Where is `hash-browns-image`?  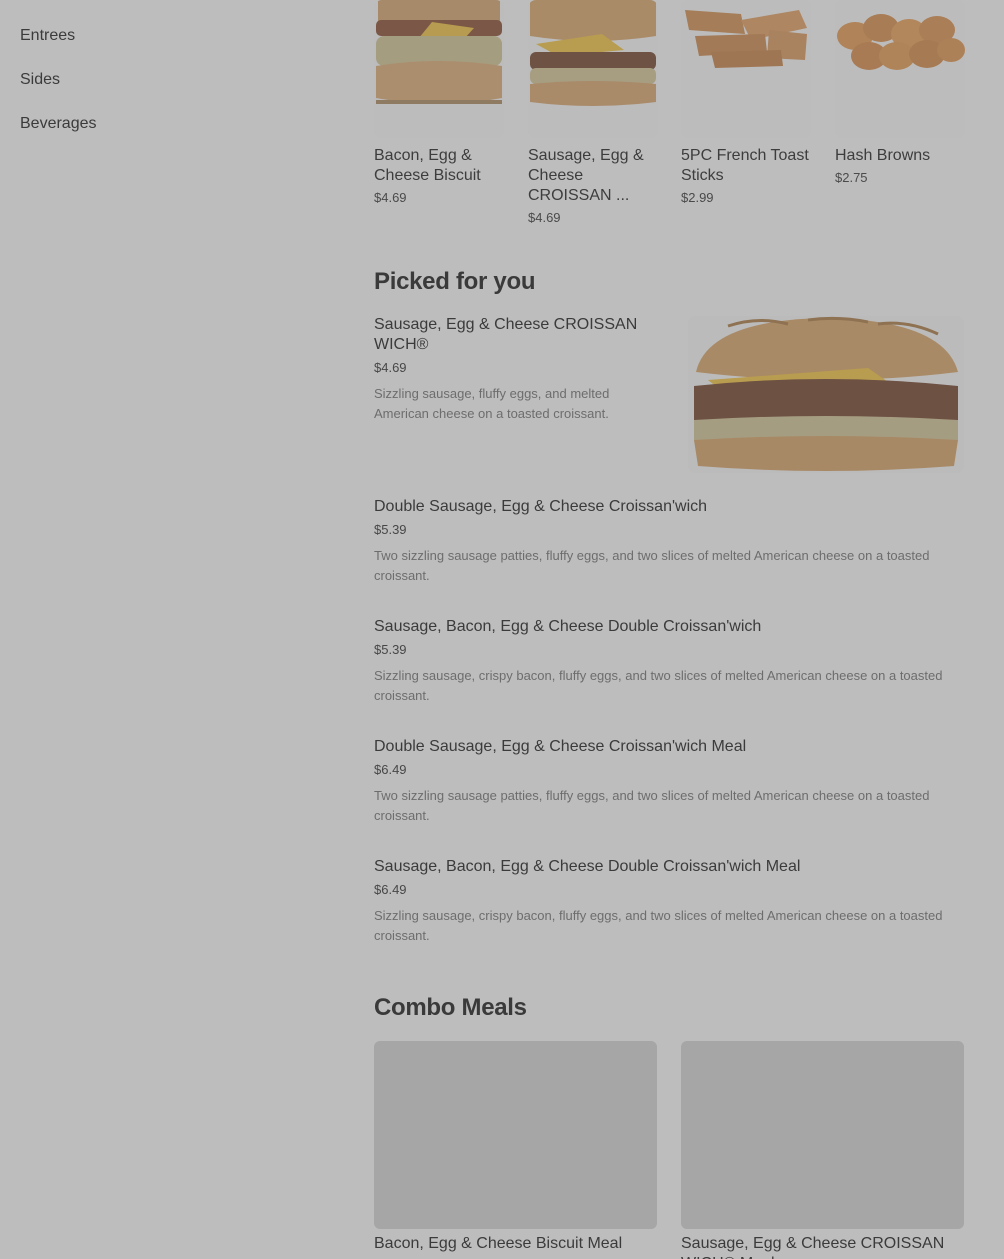
hash-browns-image is located at coordinates (900, 69).